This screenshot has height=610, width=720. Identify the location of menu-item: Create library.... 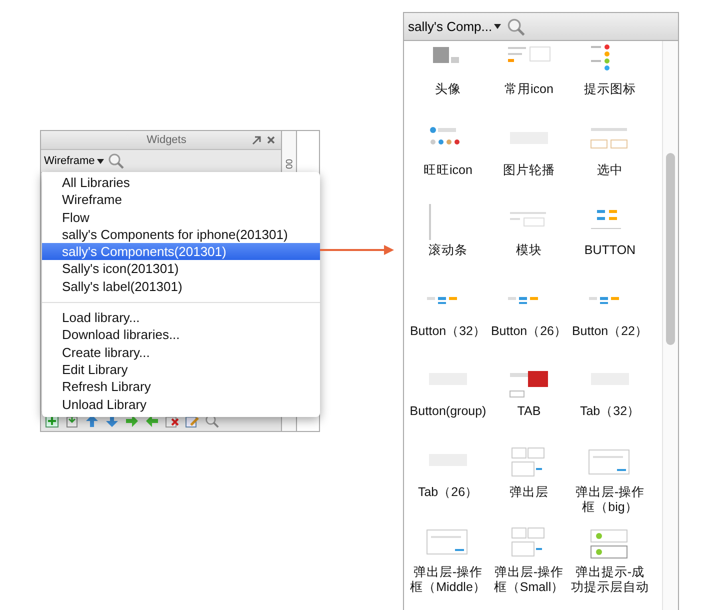
(181, 352).